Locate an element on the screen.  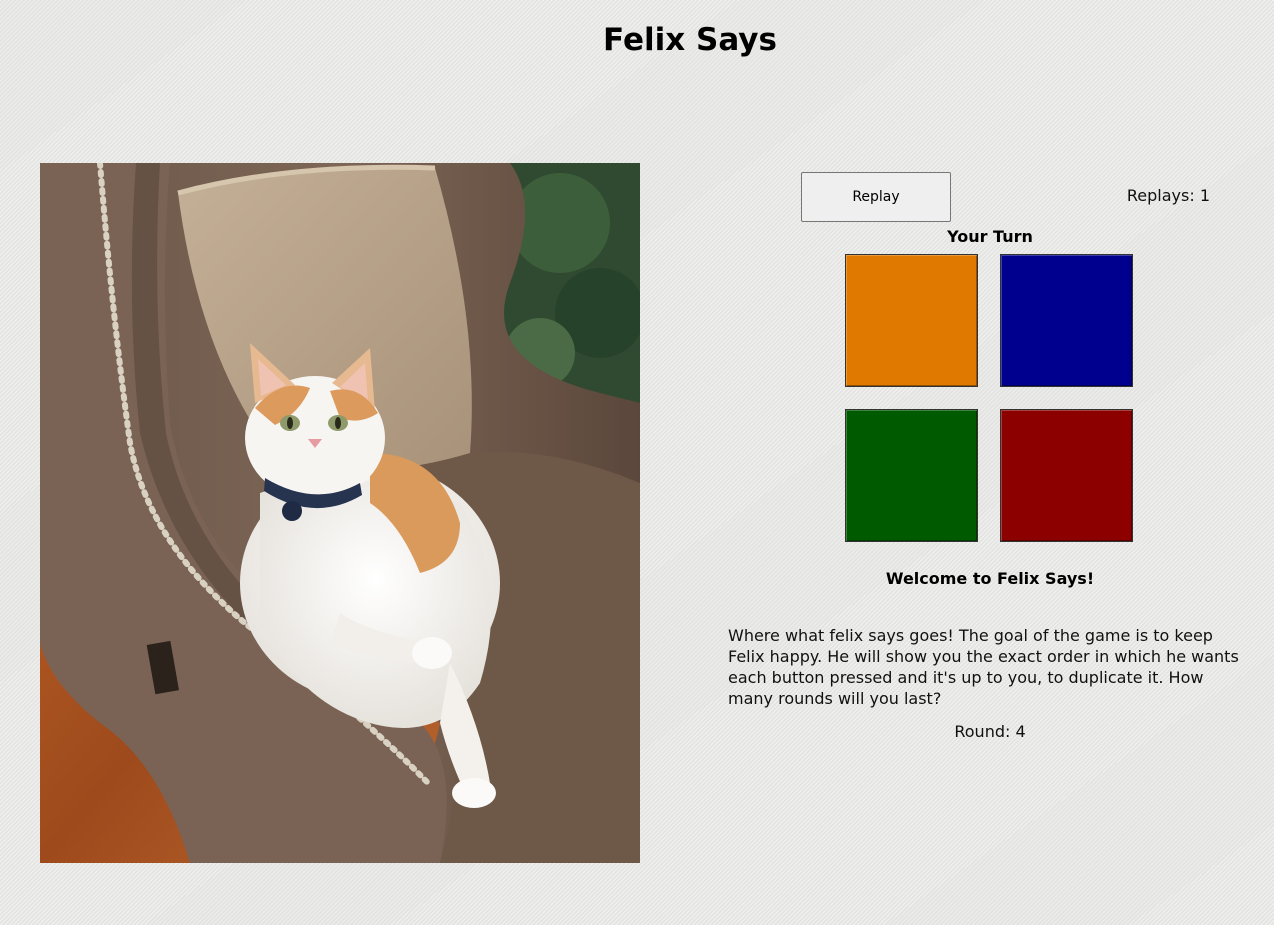
page-title: Felix Says is located at coordinates (690, 40).